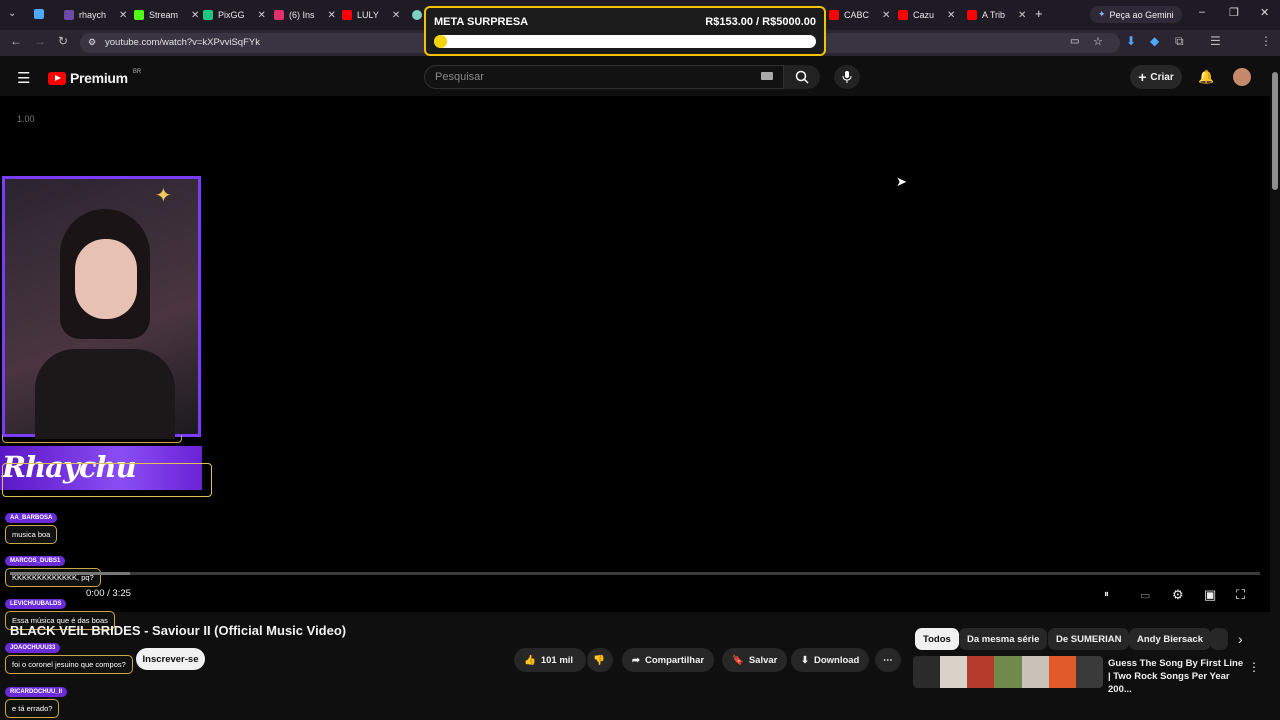 Image resolution: width=1280 pixels, height=720 pixels. What do you see at coordinates (604, 77) in the screenshot?
I see `search-input: Pesquisar` at bounding box center [604, 77].